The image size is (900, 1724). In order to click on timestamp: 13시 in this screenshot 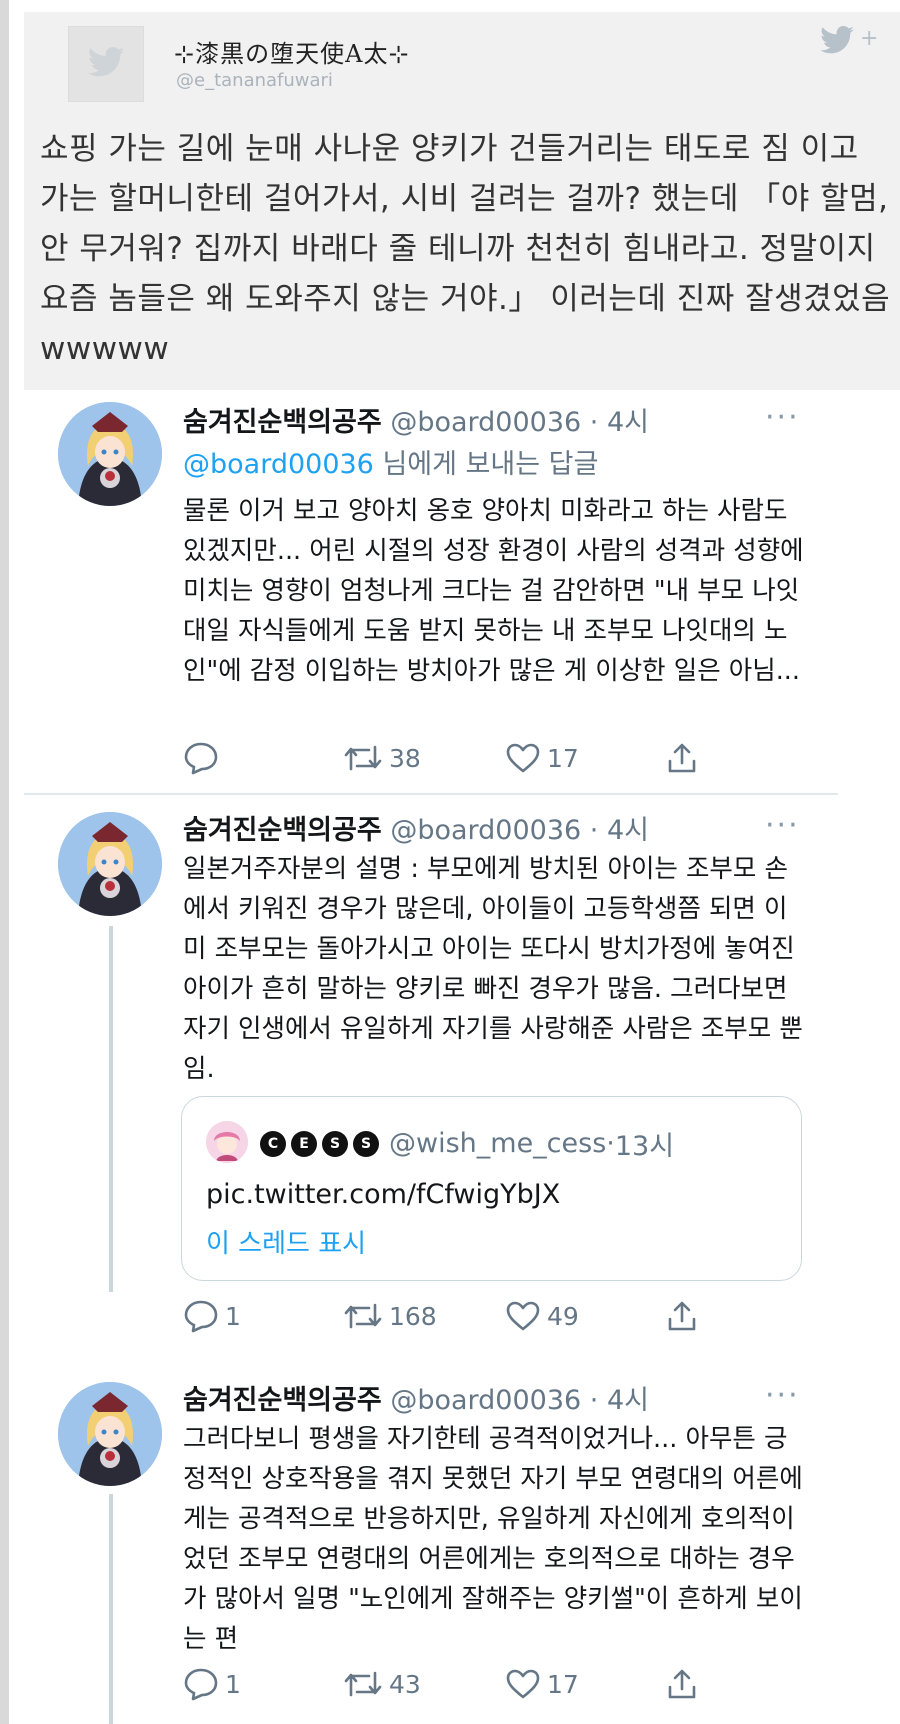, I will do `click(644, 1143)`.